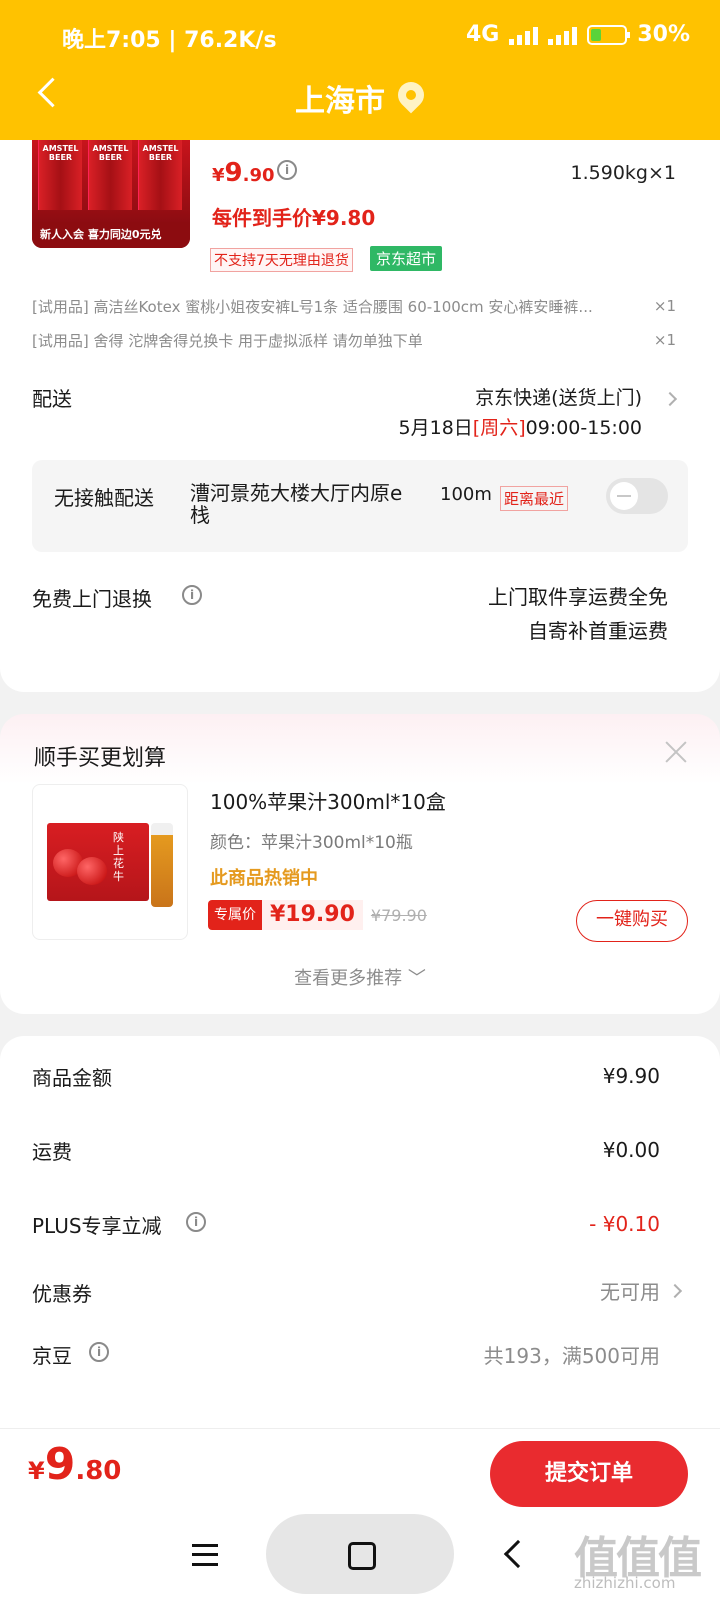  I want to click on battery-icon, so click(609, 34).